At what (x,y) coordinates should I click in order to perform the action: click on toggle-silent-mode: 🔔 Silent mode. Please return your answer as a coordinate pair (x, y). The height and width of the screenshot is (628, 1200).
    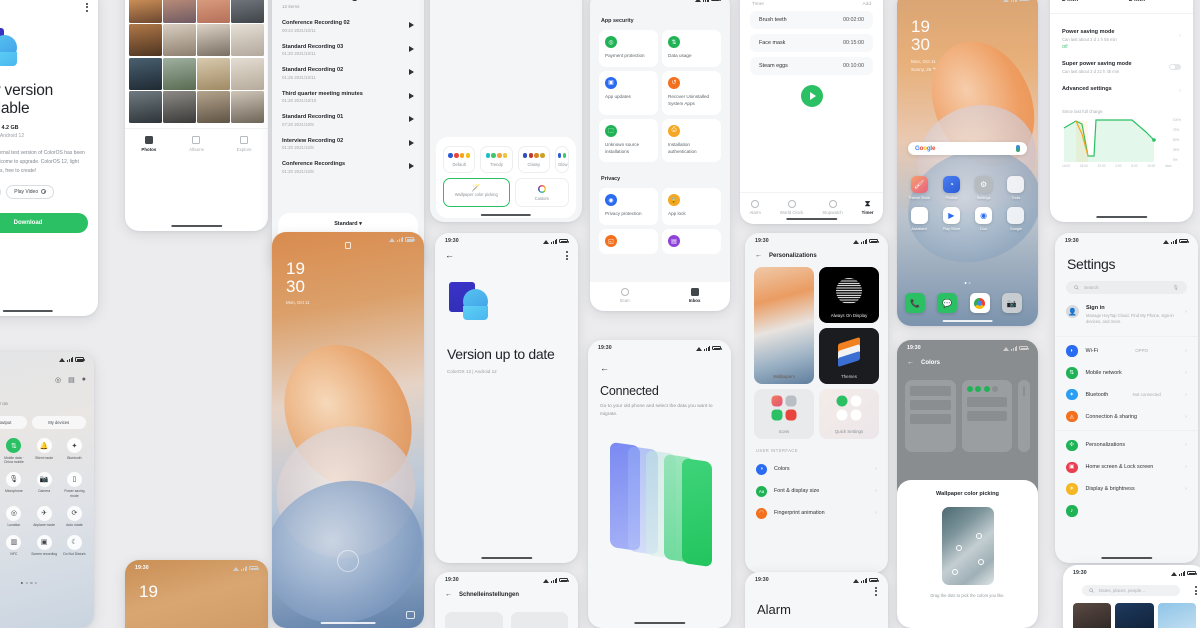
    Looking at the image, I should click on (44, 451).